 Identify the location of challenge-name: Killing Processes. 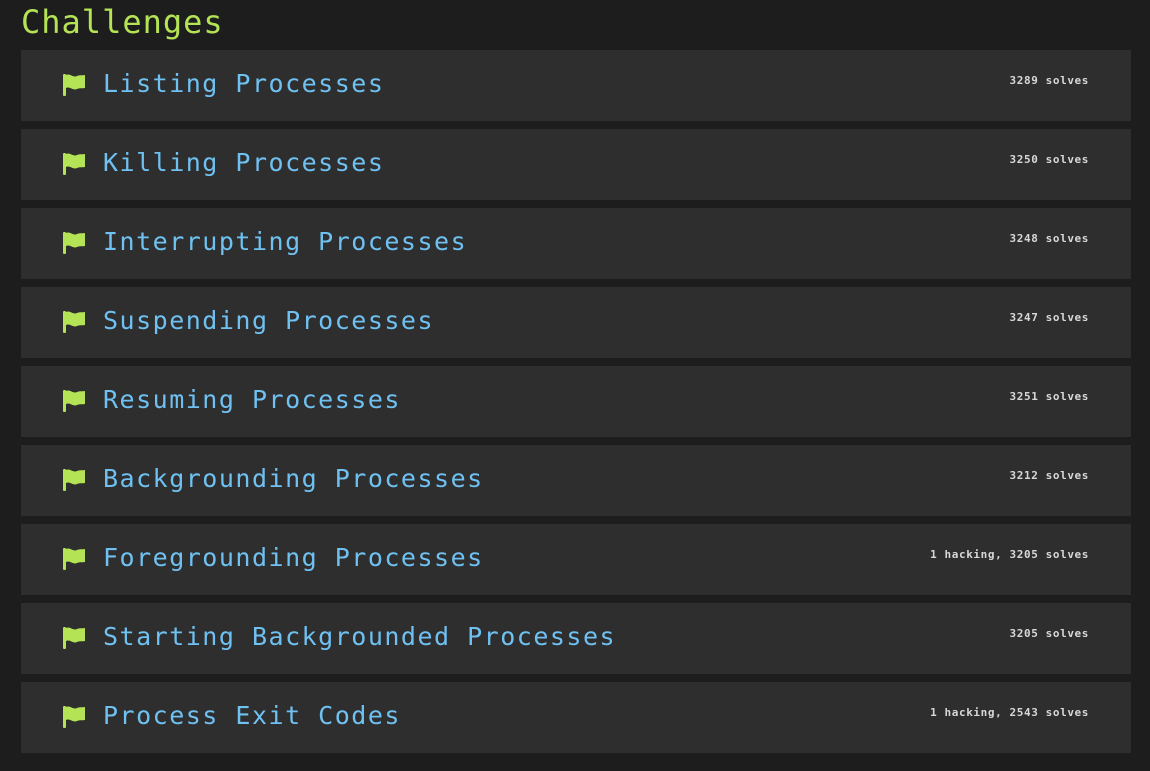
(243, 163).